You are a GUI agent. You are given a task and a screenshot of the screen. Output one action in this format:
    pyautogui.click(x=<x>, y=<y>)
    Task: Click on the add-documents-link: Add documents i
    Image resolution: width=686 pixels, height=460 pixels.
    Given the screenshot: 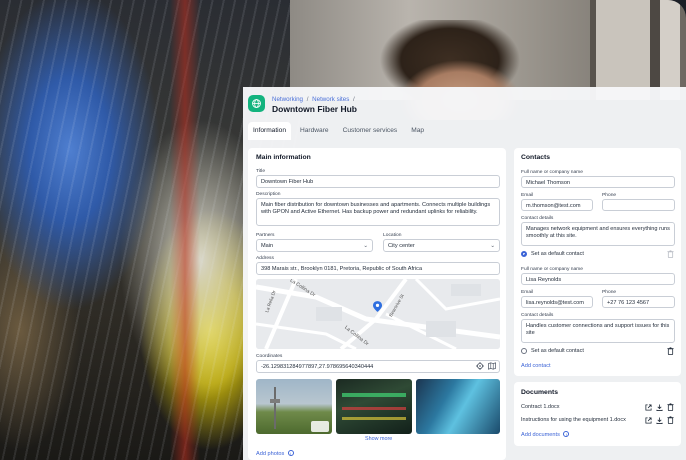 What is the action you would take?
    pyautogui.click(x=545, y=434)
    